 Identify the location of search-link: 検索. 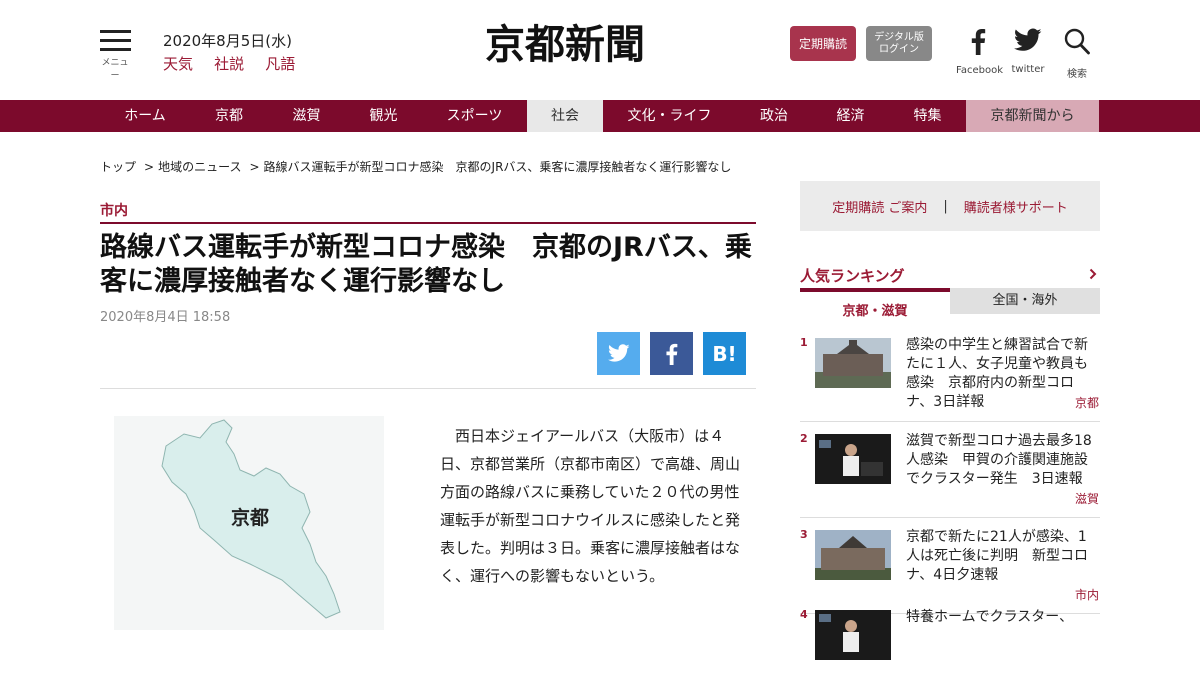
(1077, 54).